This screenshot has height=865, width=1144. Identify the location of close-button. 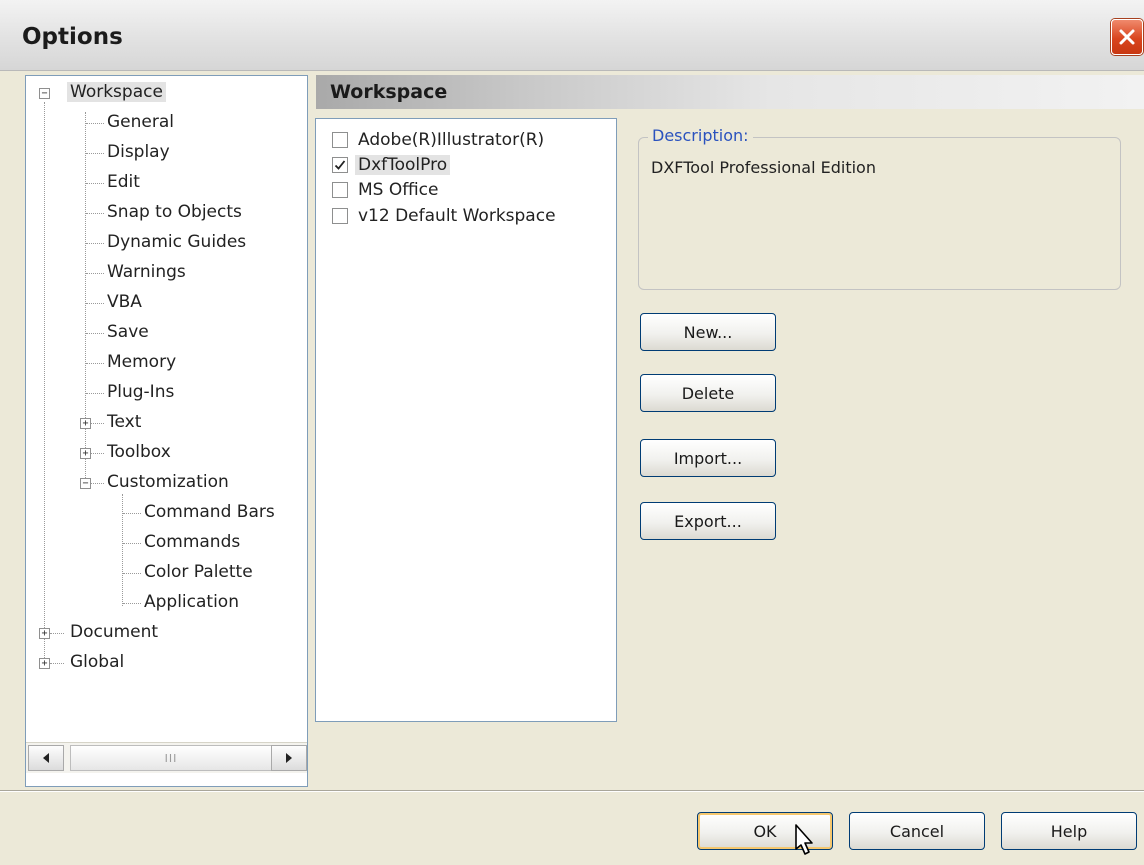
(1127, 37).